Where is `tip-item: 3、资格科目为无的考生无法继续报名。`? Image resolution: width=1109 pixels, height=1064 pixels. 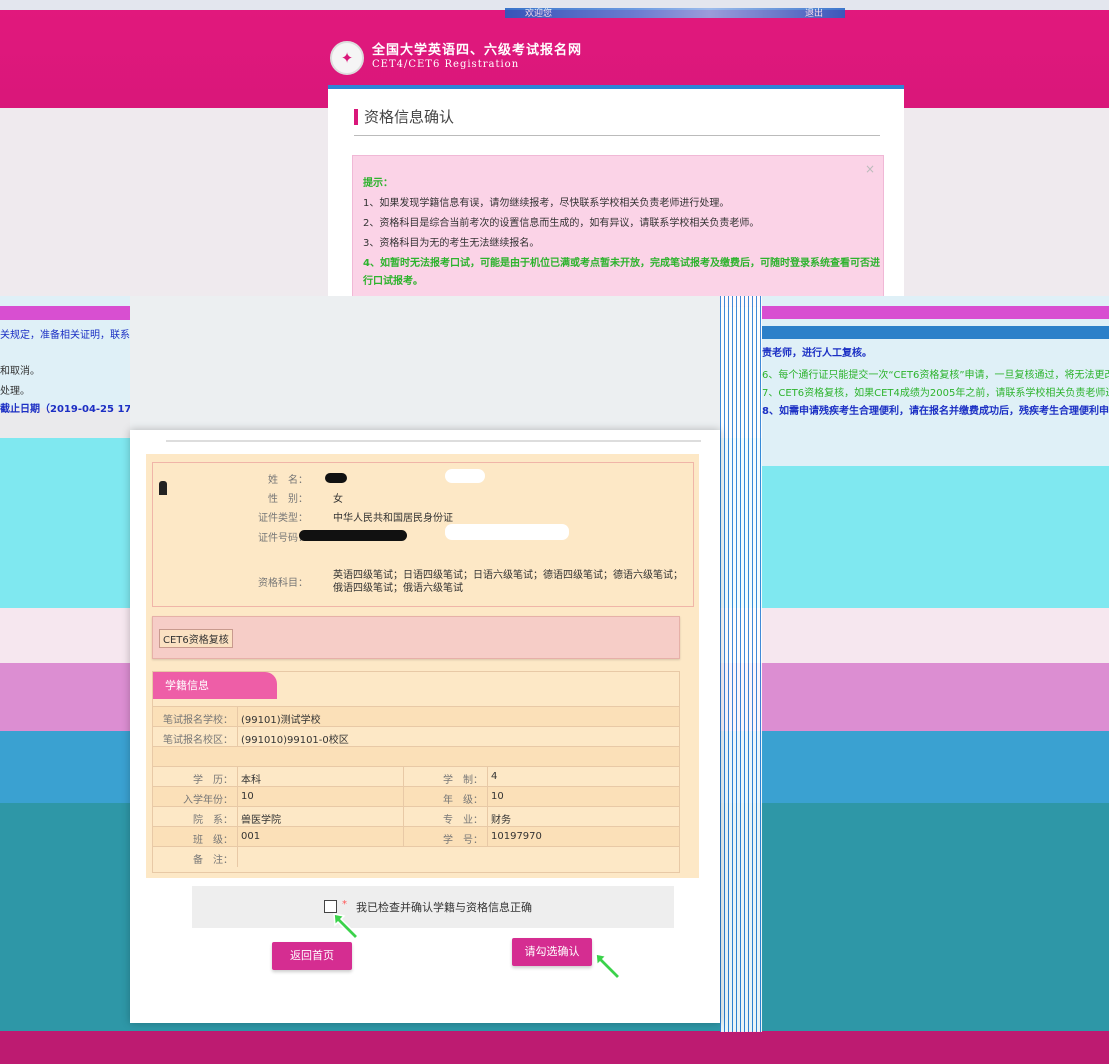
tip-item: 3、资格科目为无的考生无法继续报名。 is located at coordinates (451, 243).